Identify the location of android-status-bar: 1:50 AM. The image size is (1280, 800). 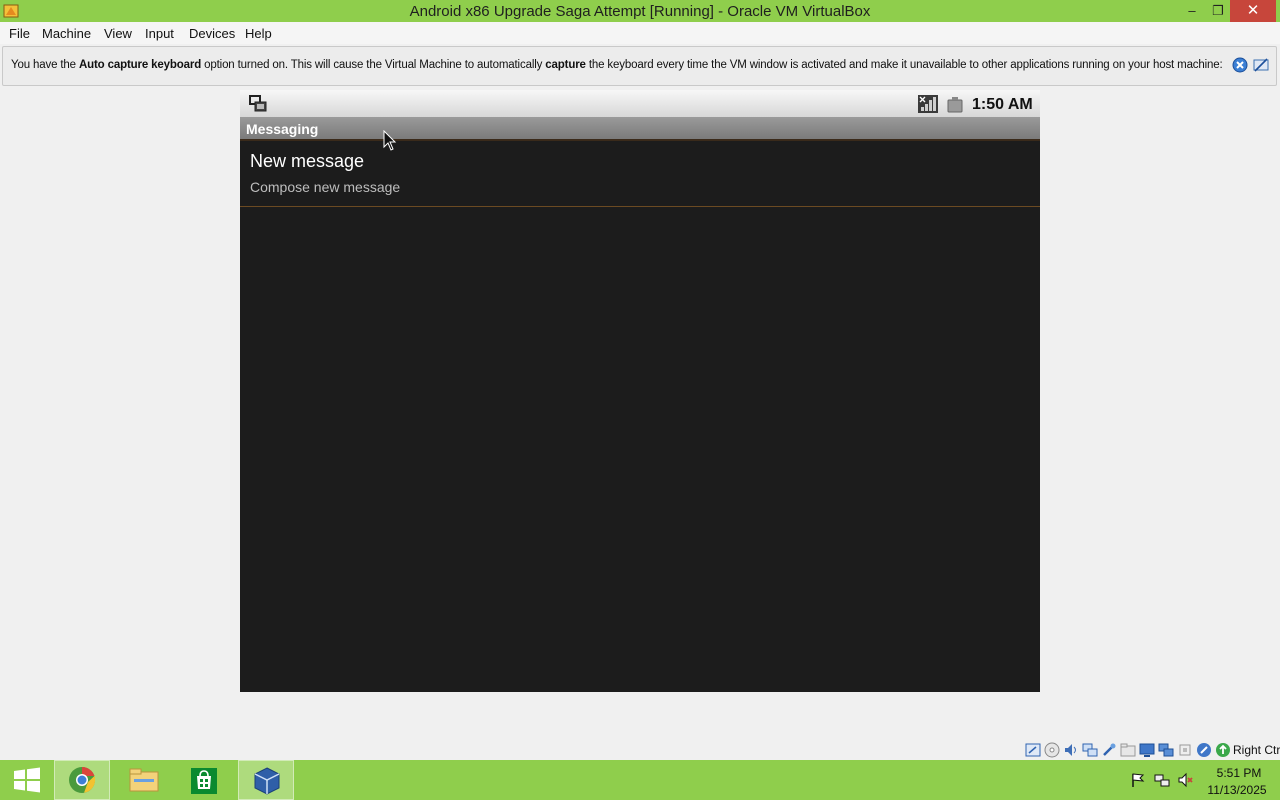
(640, 103).